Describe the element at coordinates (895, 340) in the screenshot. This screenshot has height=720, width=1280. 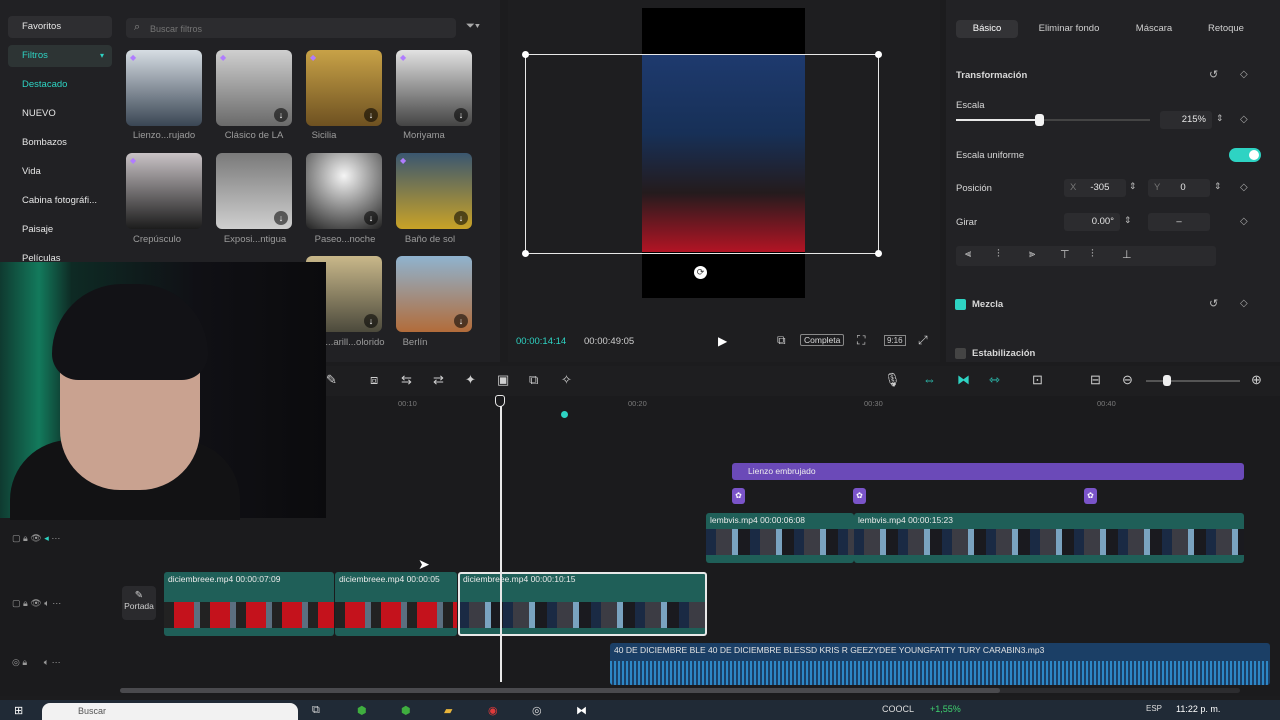
I see `aspect-icon: 9:16` at that location.